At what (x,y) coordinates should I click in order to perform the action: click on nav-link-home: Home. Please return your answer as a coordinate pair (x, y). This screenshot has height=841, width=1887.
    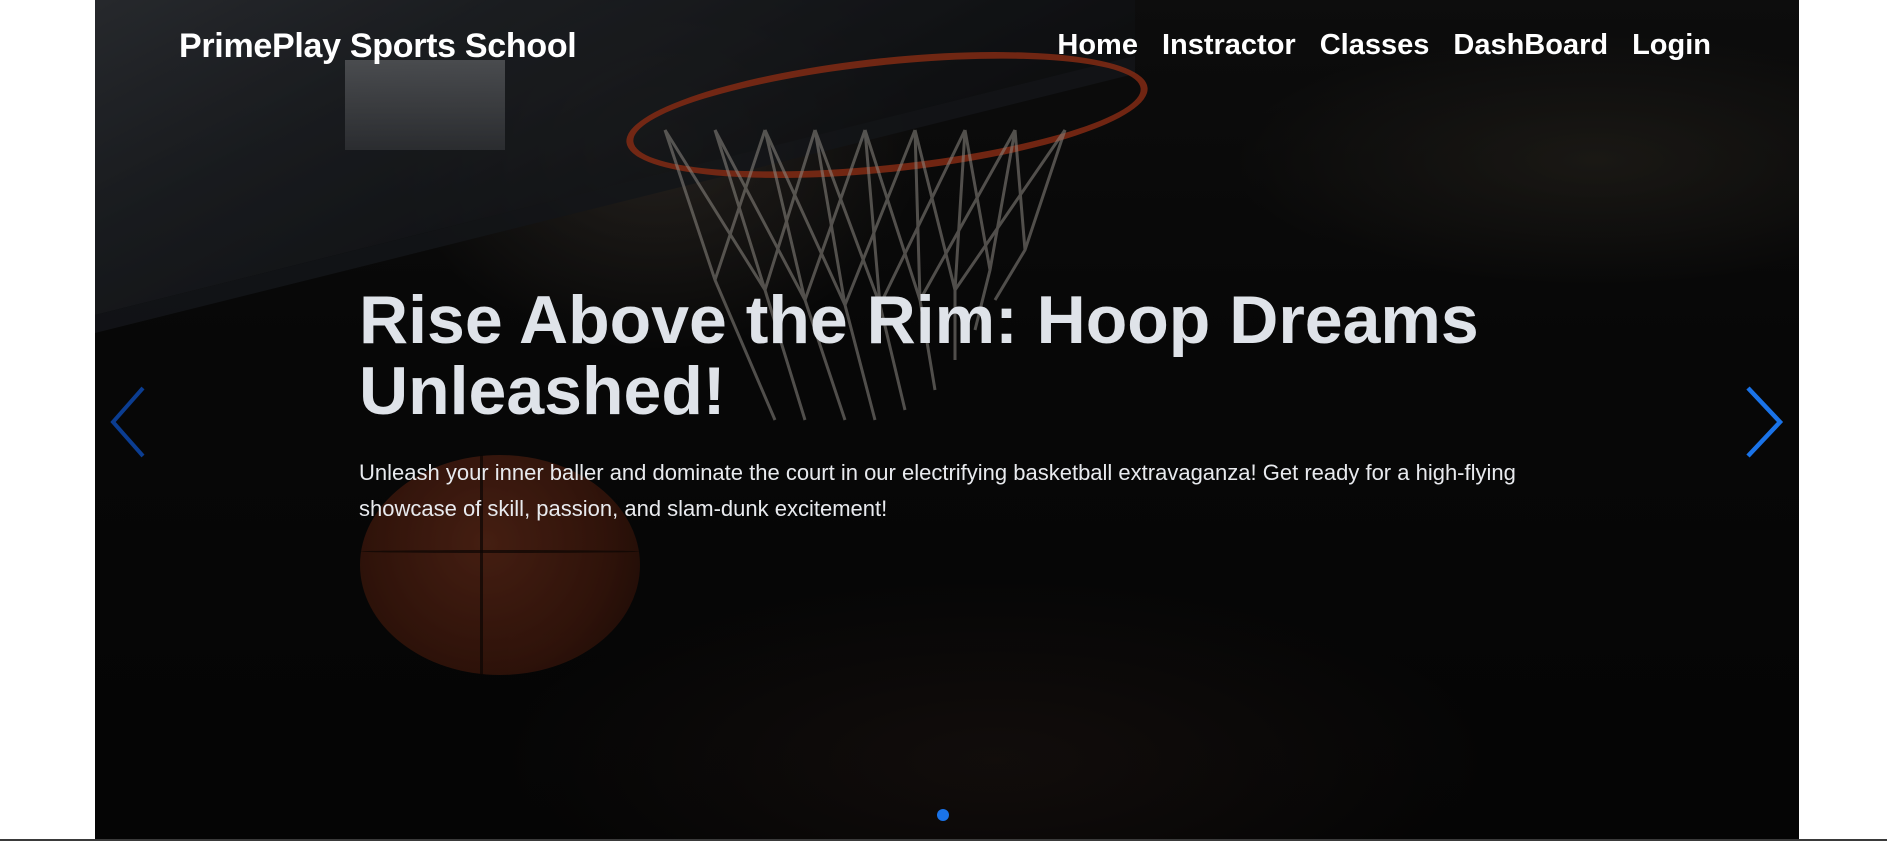
    Looking at the image, I should click on (1097, 45).